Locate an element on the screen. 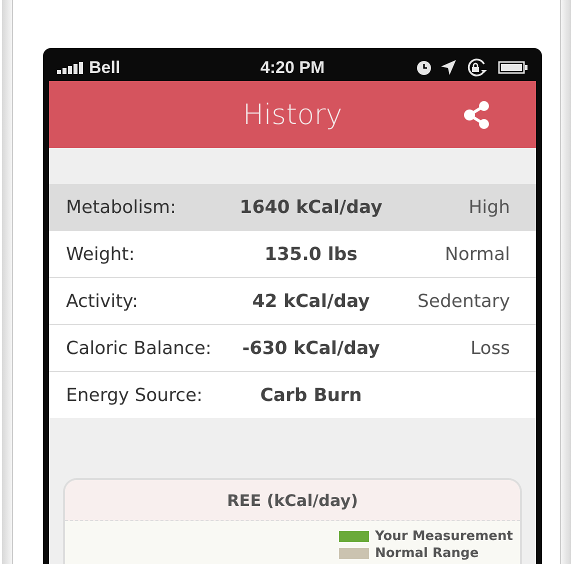 This screenshot has width=573, height=564. card-title: REE (kCal/day) is located at coordinates (292, 500).